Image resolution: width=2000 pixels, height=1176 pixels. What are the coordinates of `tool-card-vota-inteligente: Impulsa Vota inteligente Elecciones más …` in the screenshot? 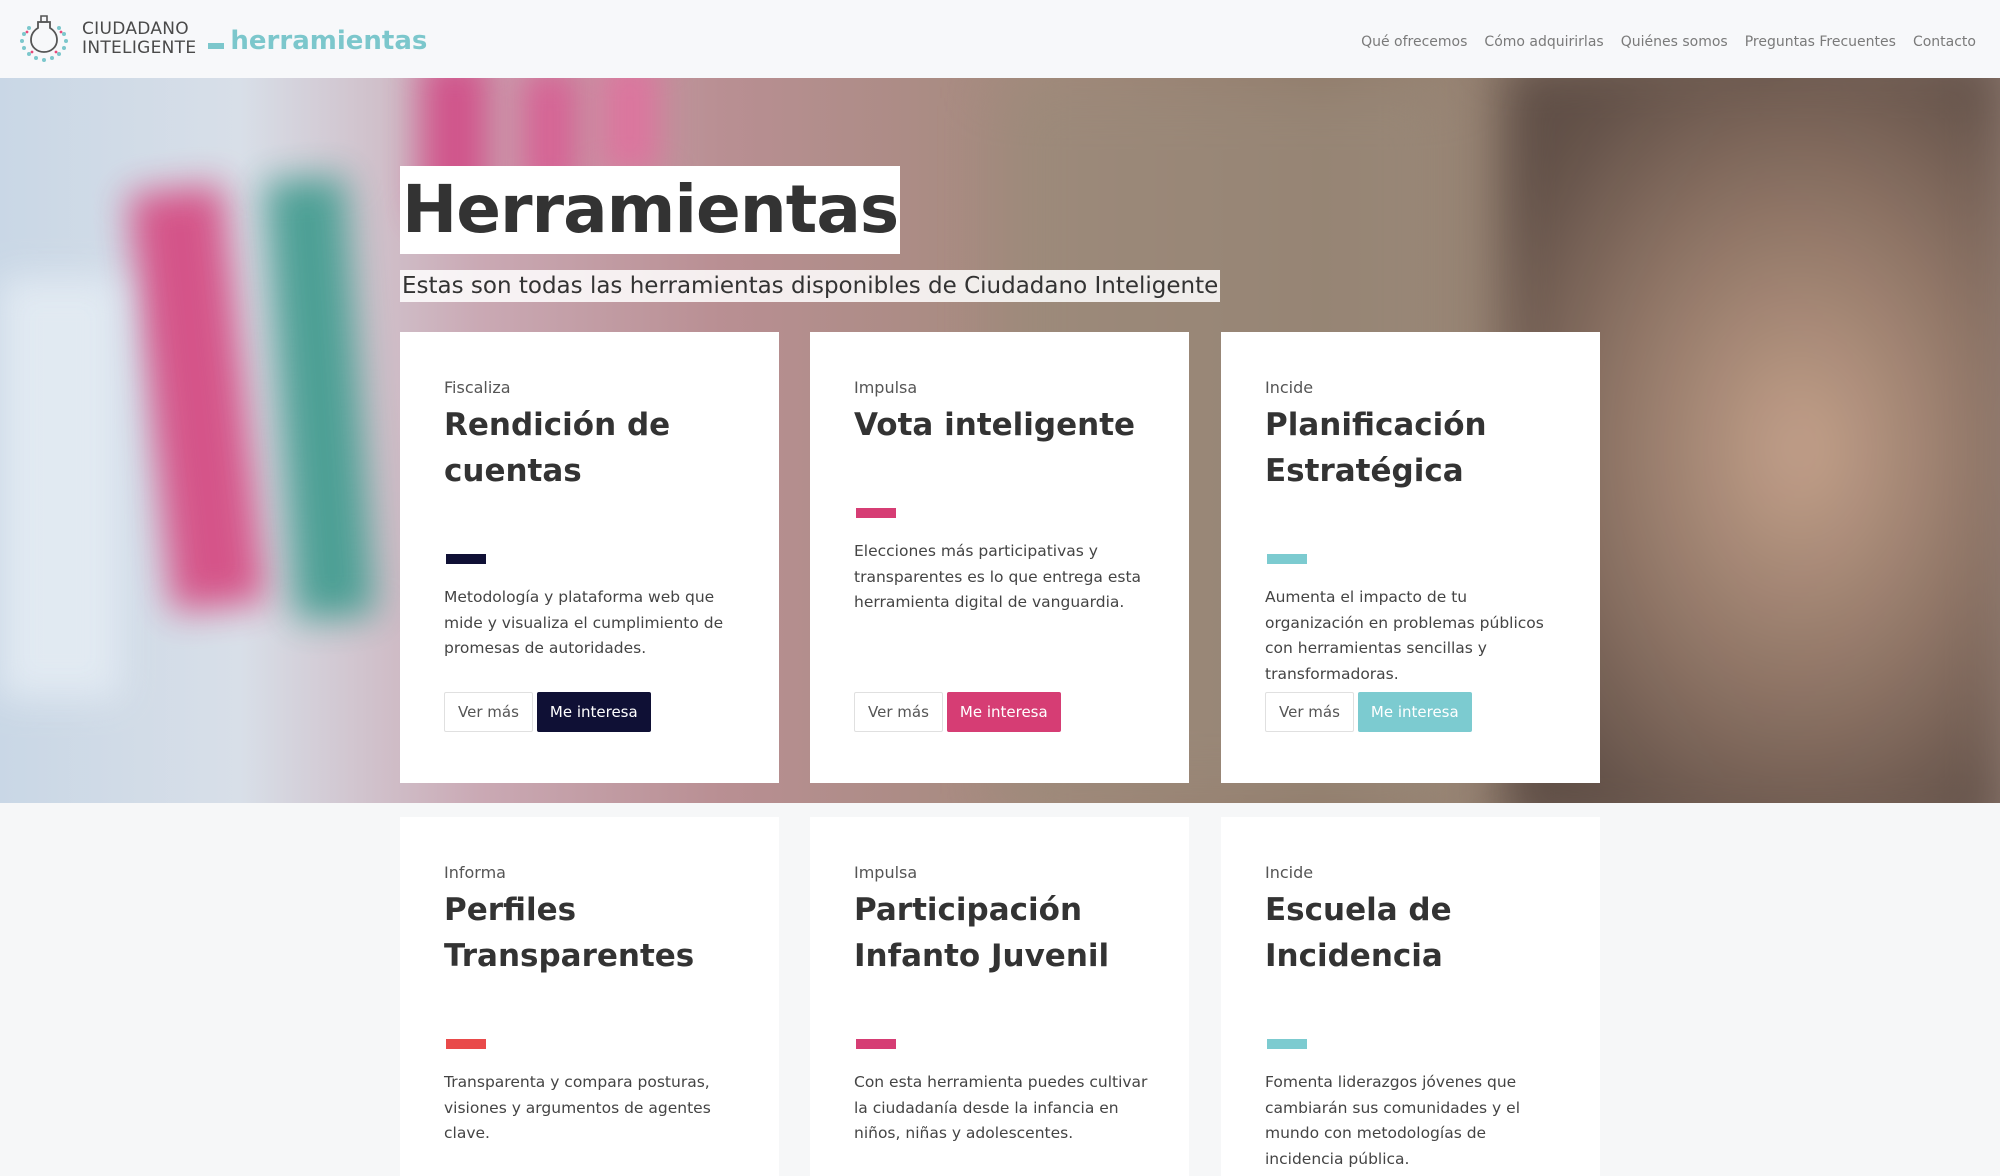 It's located at (999, 557).